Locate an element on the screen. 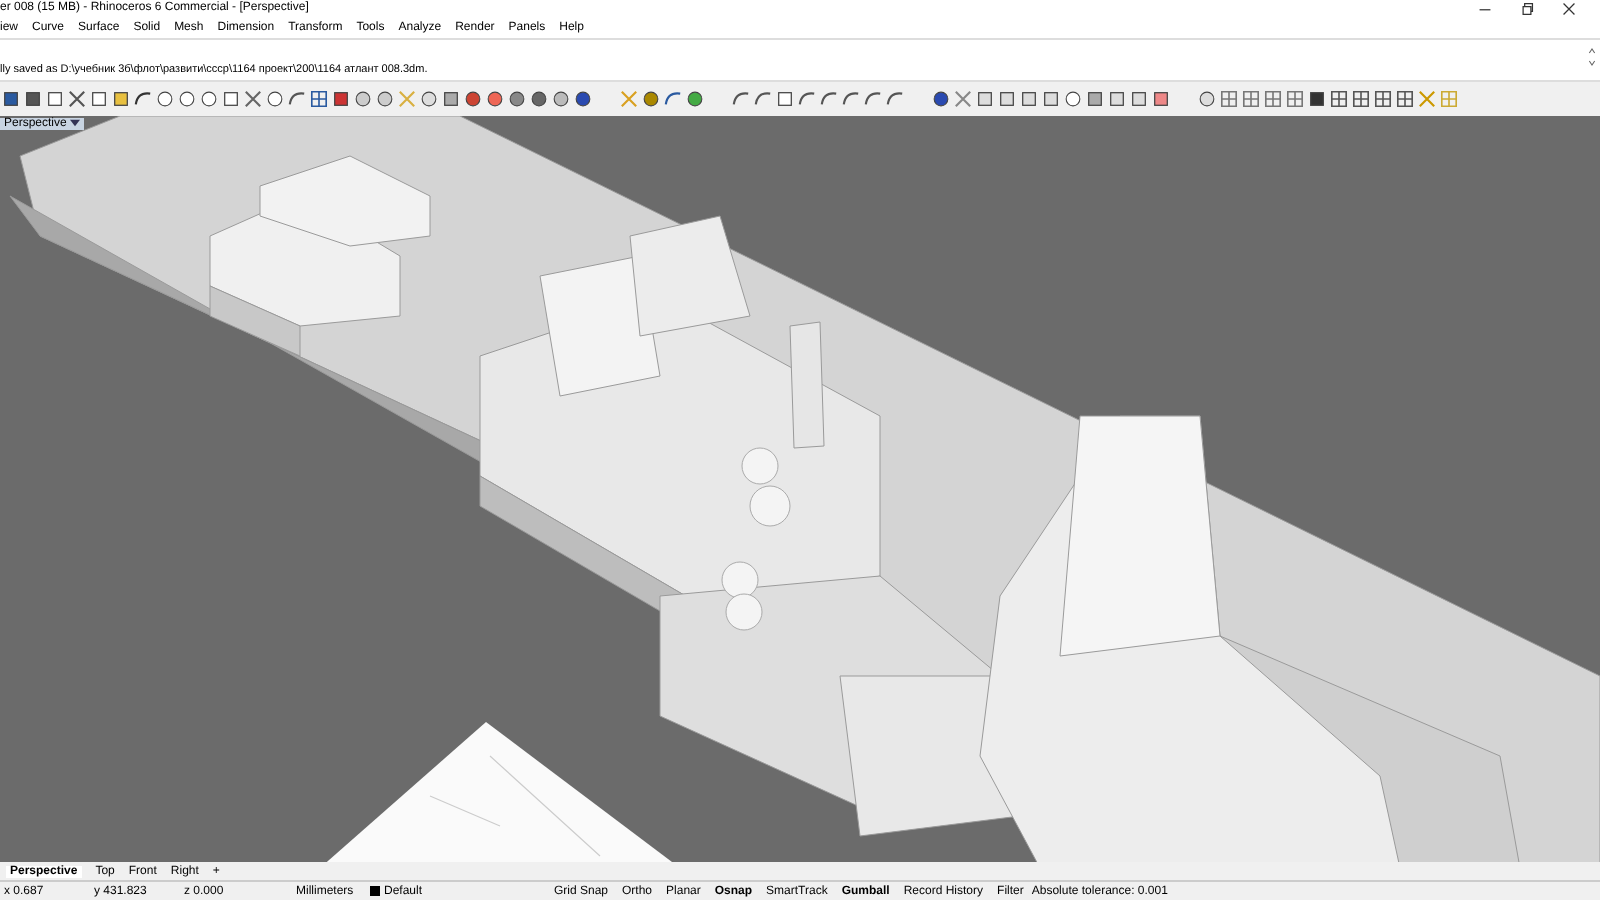 Image resolution: width=1600 pixels, height=900 pixels. scroll-arrows-icon is located at coordinates (1592, 56).